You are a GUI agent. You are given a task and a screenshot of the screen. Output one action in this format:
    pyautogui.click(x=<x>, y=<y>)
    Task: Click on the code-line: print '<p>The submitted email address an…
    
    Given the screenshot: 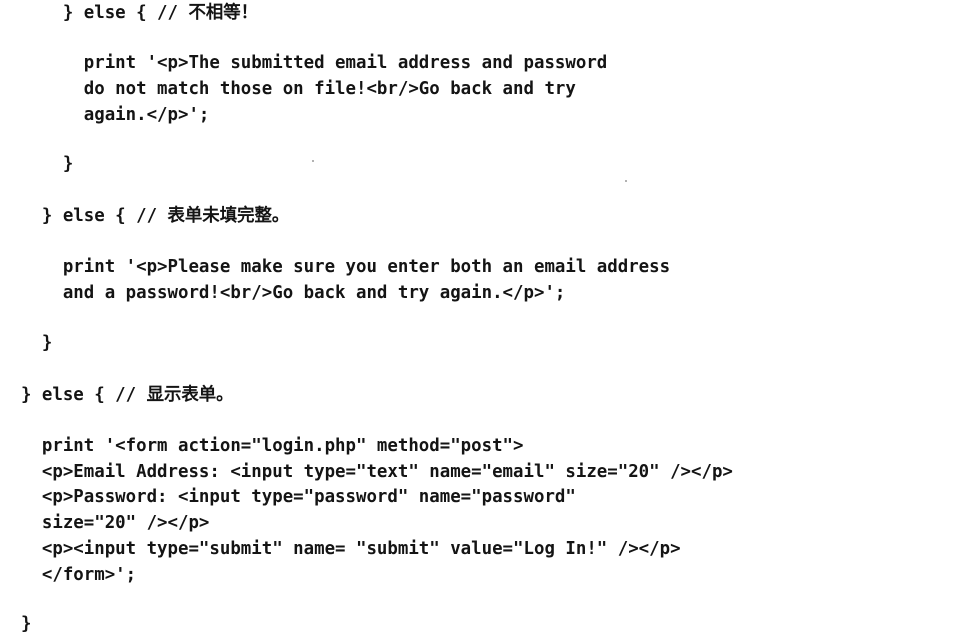 What is the action you would take?
    pyautogui.click(x=304, y=63)
    